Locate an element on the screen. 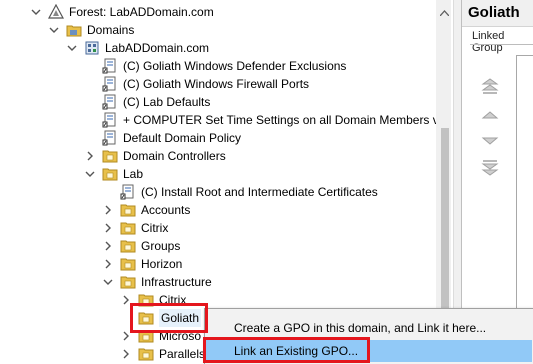 This screenshot has height=364, width=533. tree-node-forest: Forest: LabADDomain.com is located at coordinates (122, 12).